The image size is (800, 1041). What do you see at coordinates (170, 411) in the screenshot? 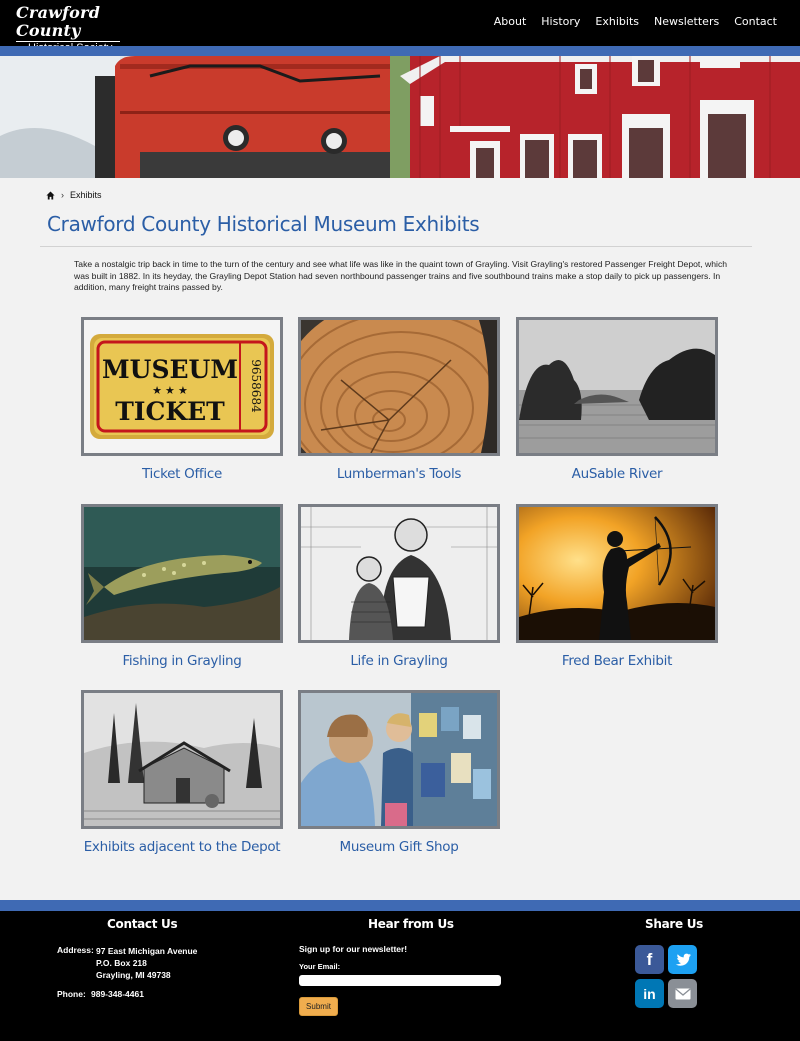
I see `ticket-line2: TICKET` at bounding box center [170, 411].